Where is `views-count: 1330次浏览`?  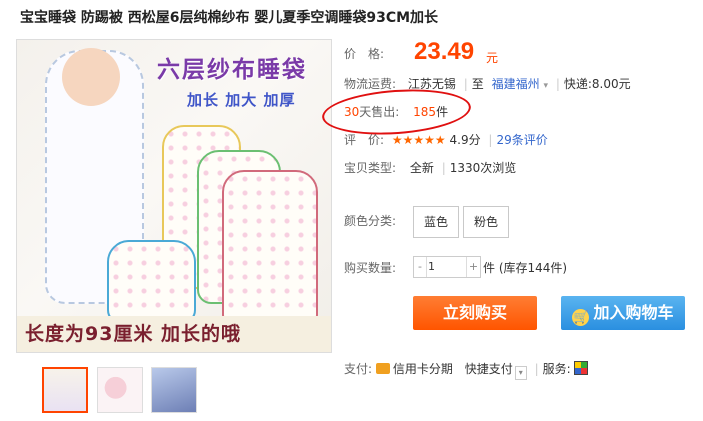
views-count: 1330次浏览 is located at coordinates (483, 168).